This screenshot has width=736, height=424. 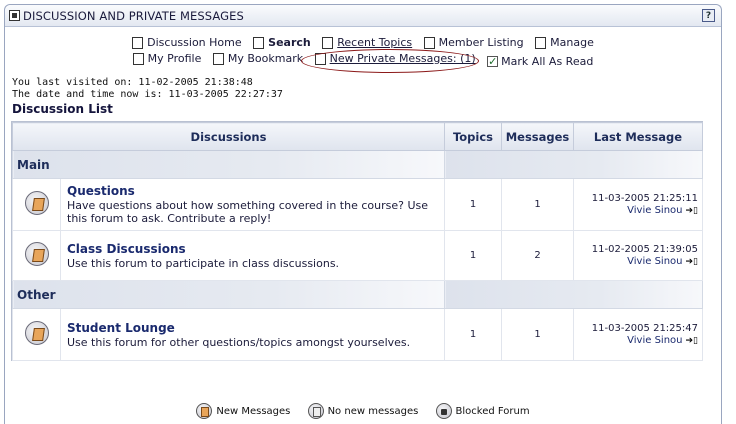 I want to click on last-message-date: 11-03-2005 21:25:11, so click(x=644, y=198).